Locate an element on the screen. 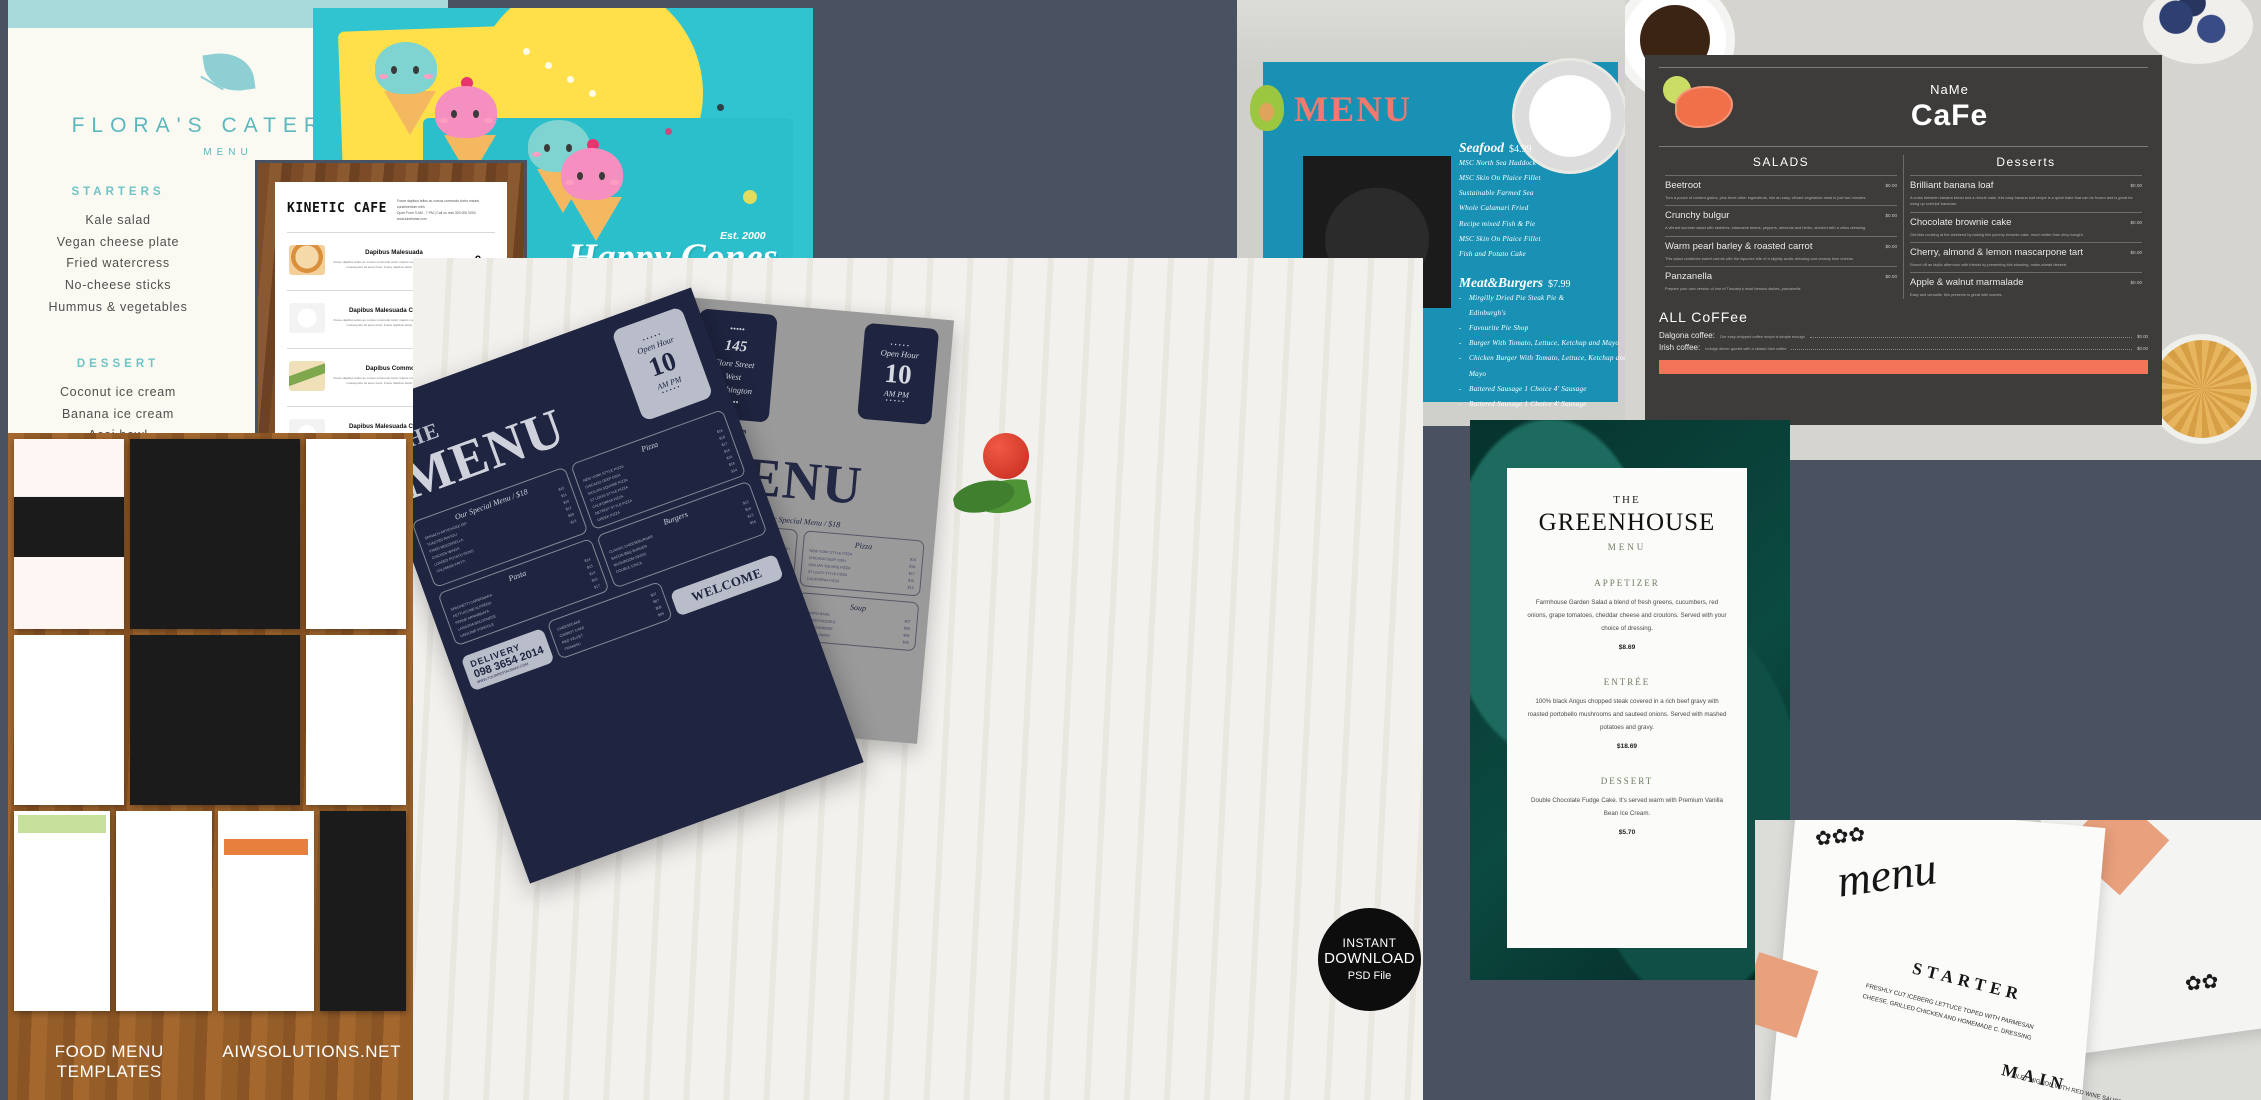  seafood-item: MSC North Sea Haddock is located at coordinates (1498, 163).